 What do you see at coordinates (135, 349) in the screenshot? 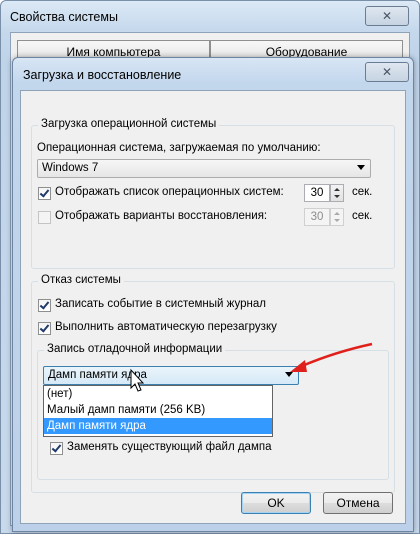
I see `debug-info-group-label: Запись отладочной информации` at bounding box center [135, 349].